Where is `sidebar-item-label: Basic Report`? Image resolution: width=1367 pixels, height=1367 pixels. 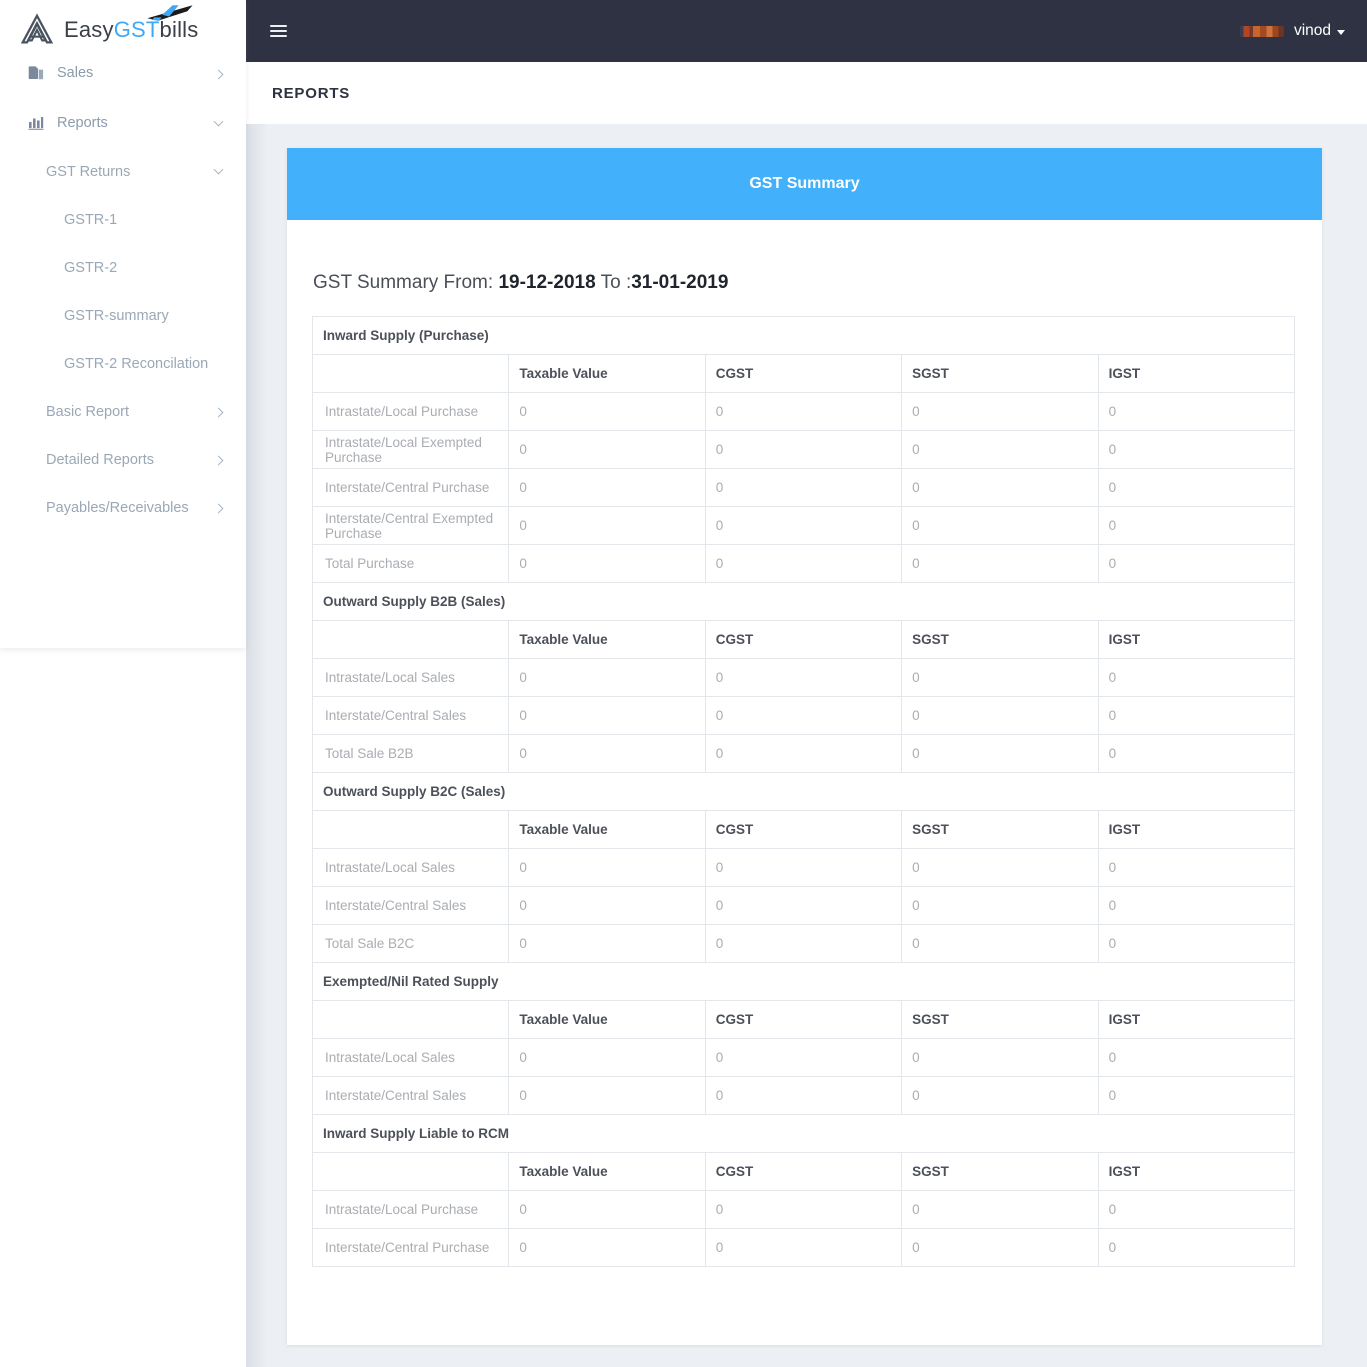
sidebar-item-label: Basic Report is located at coordinates (88, 412).